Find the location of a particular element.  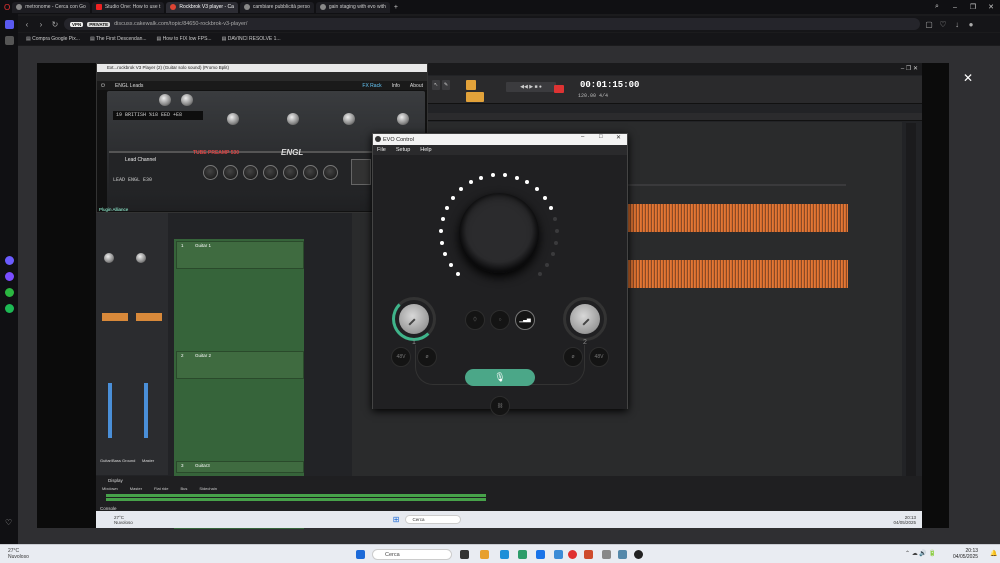

menu-setup: Setup is located at coordinates (403, 150).